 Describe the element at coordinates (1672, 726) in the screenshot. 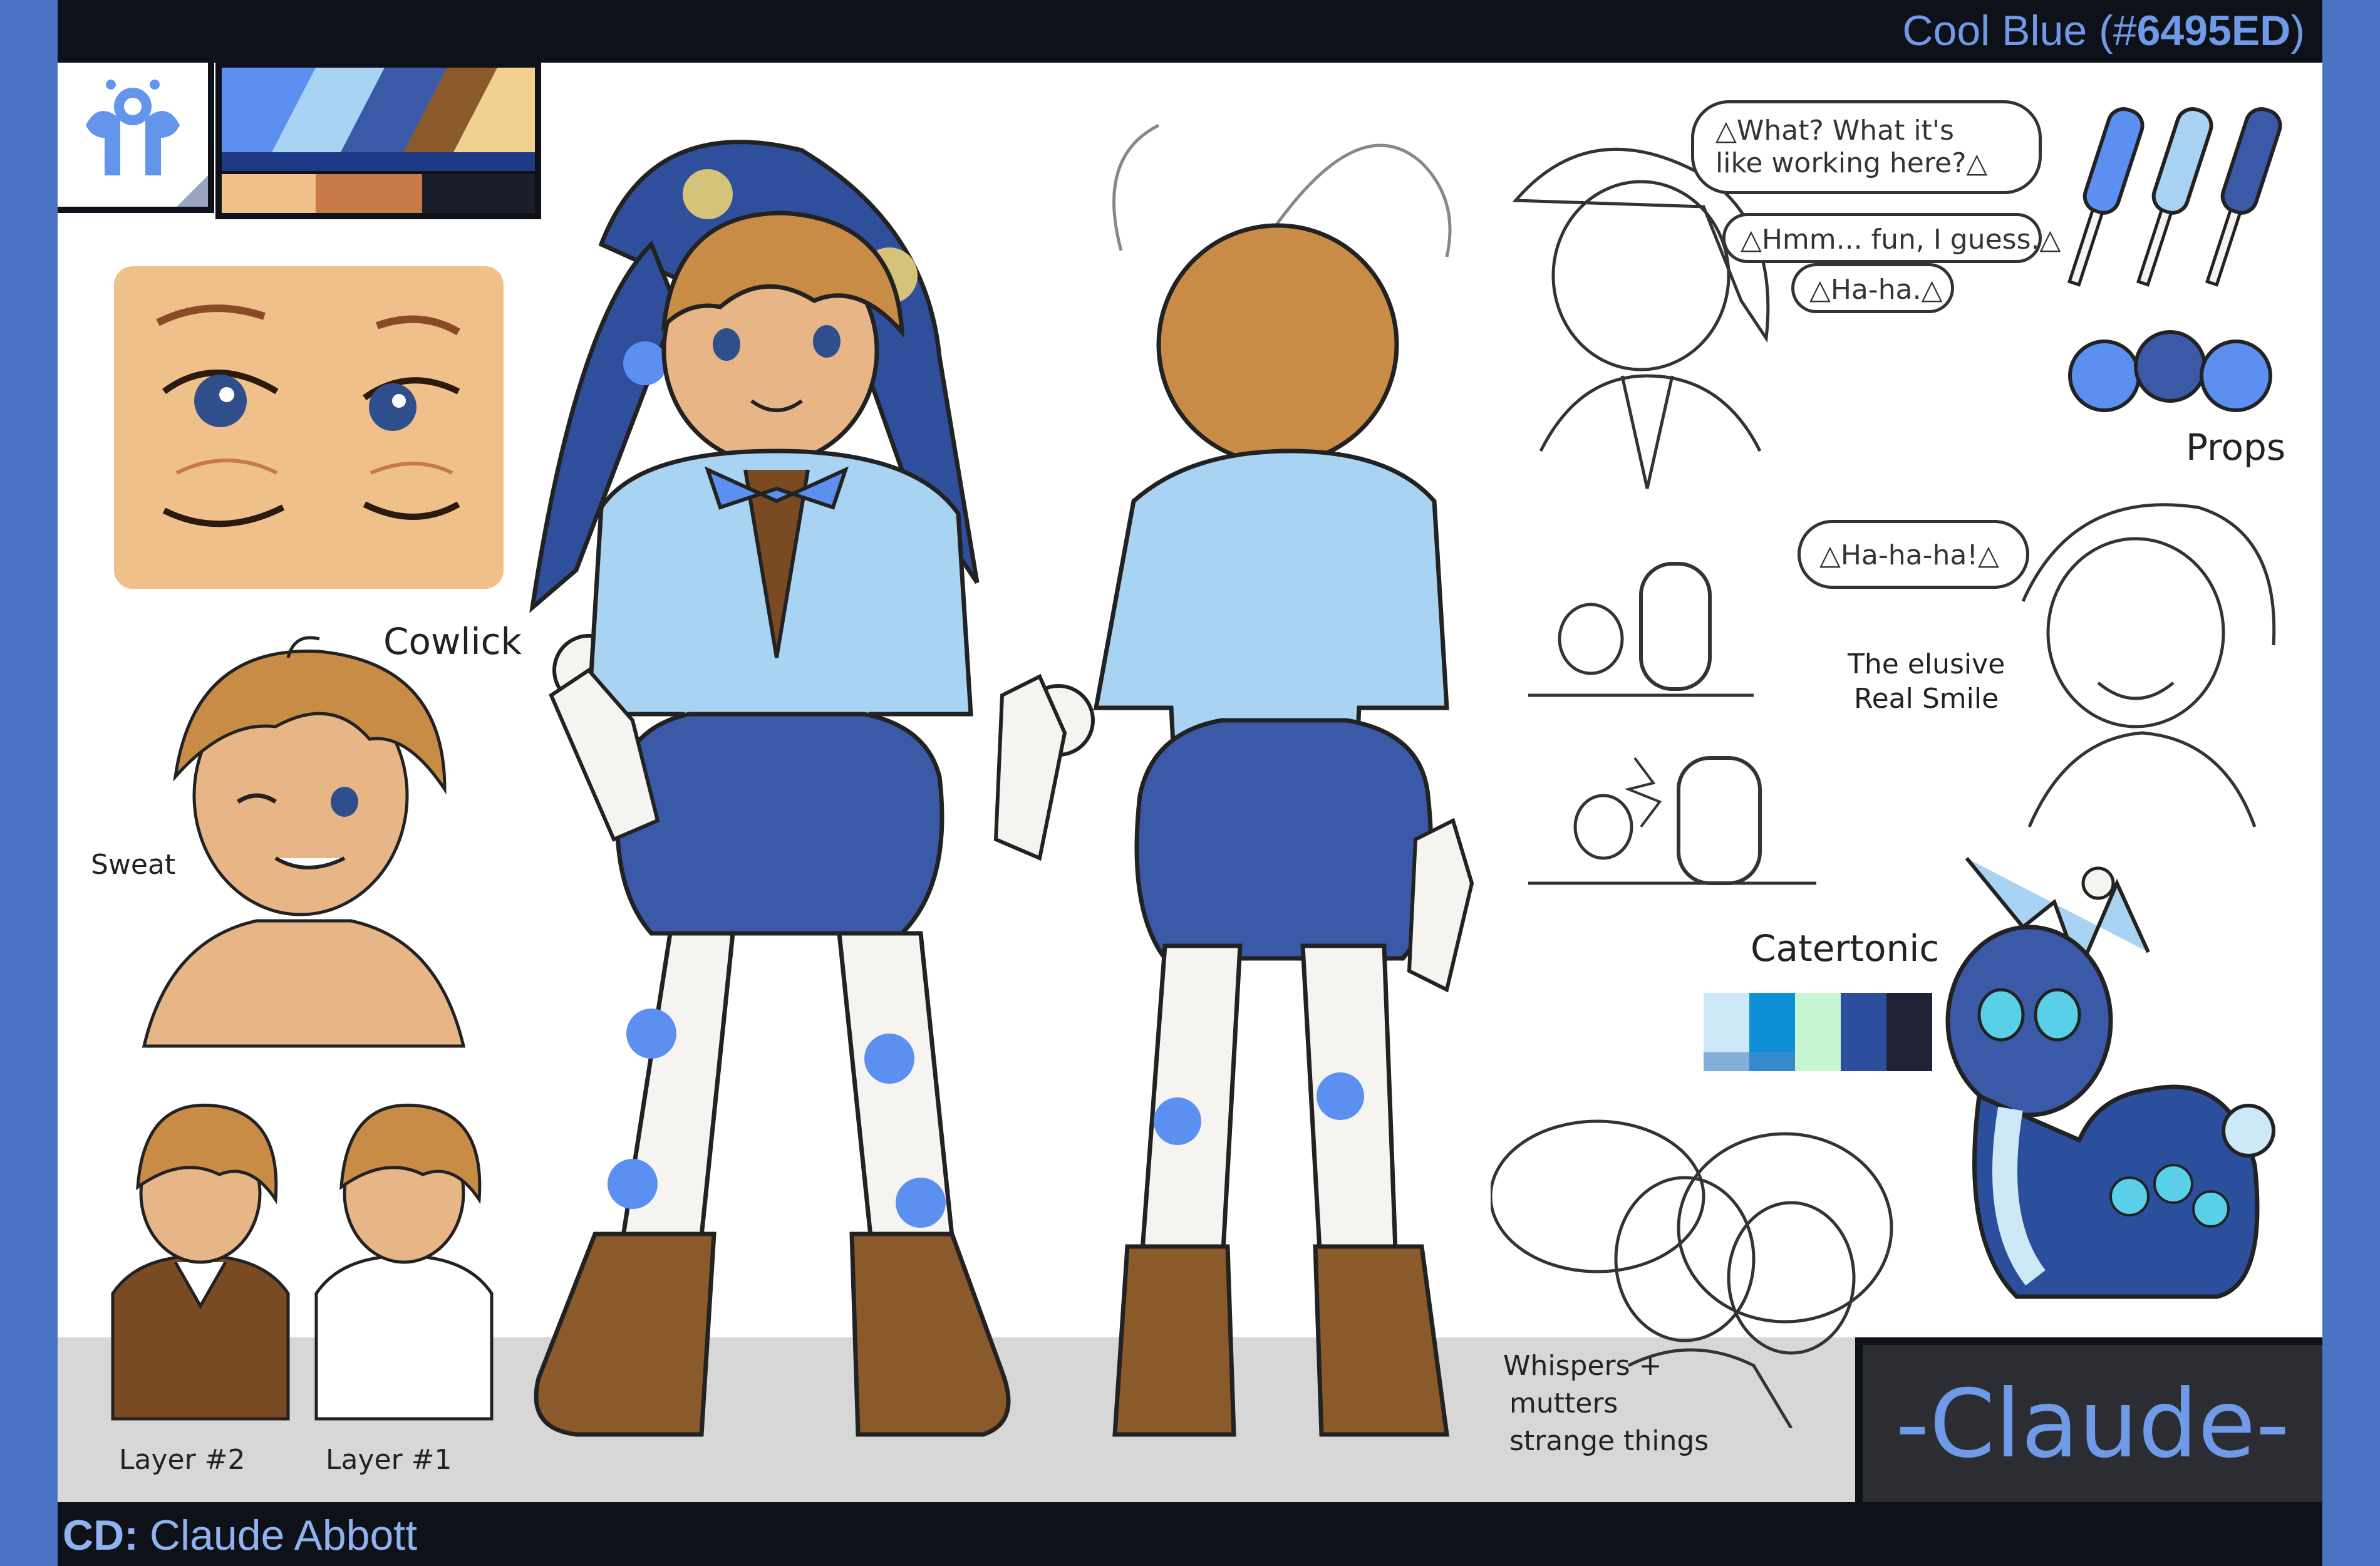

I see `sketch-comic-panels` at that location.